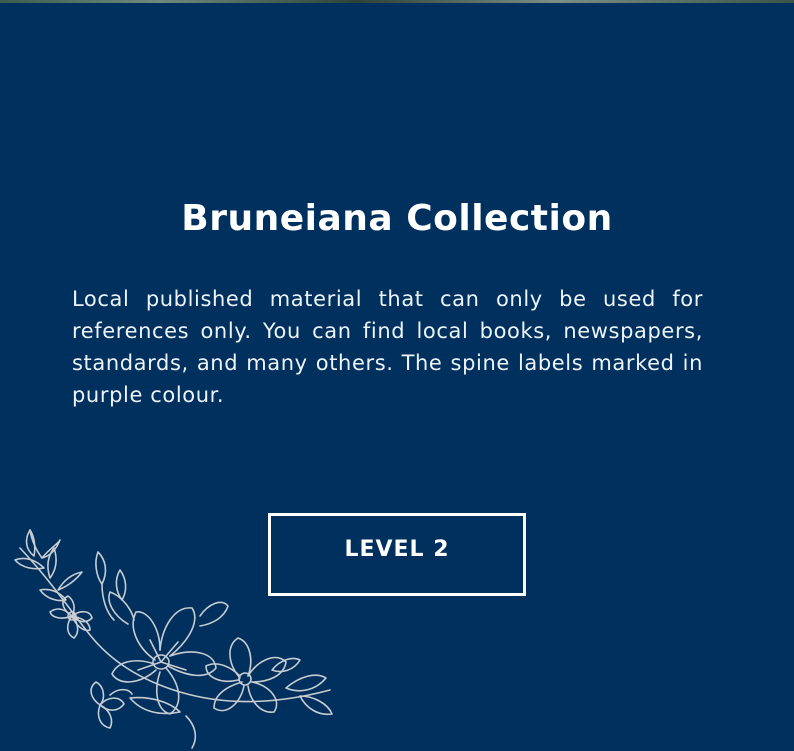 Image resolution: width=794 pixels, height=751 pixels. What do you see at coordinates (397, 218) in the screenshot?
I see `page-title: Bruneiana Collection` at bounding box center [397, 218].